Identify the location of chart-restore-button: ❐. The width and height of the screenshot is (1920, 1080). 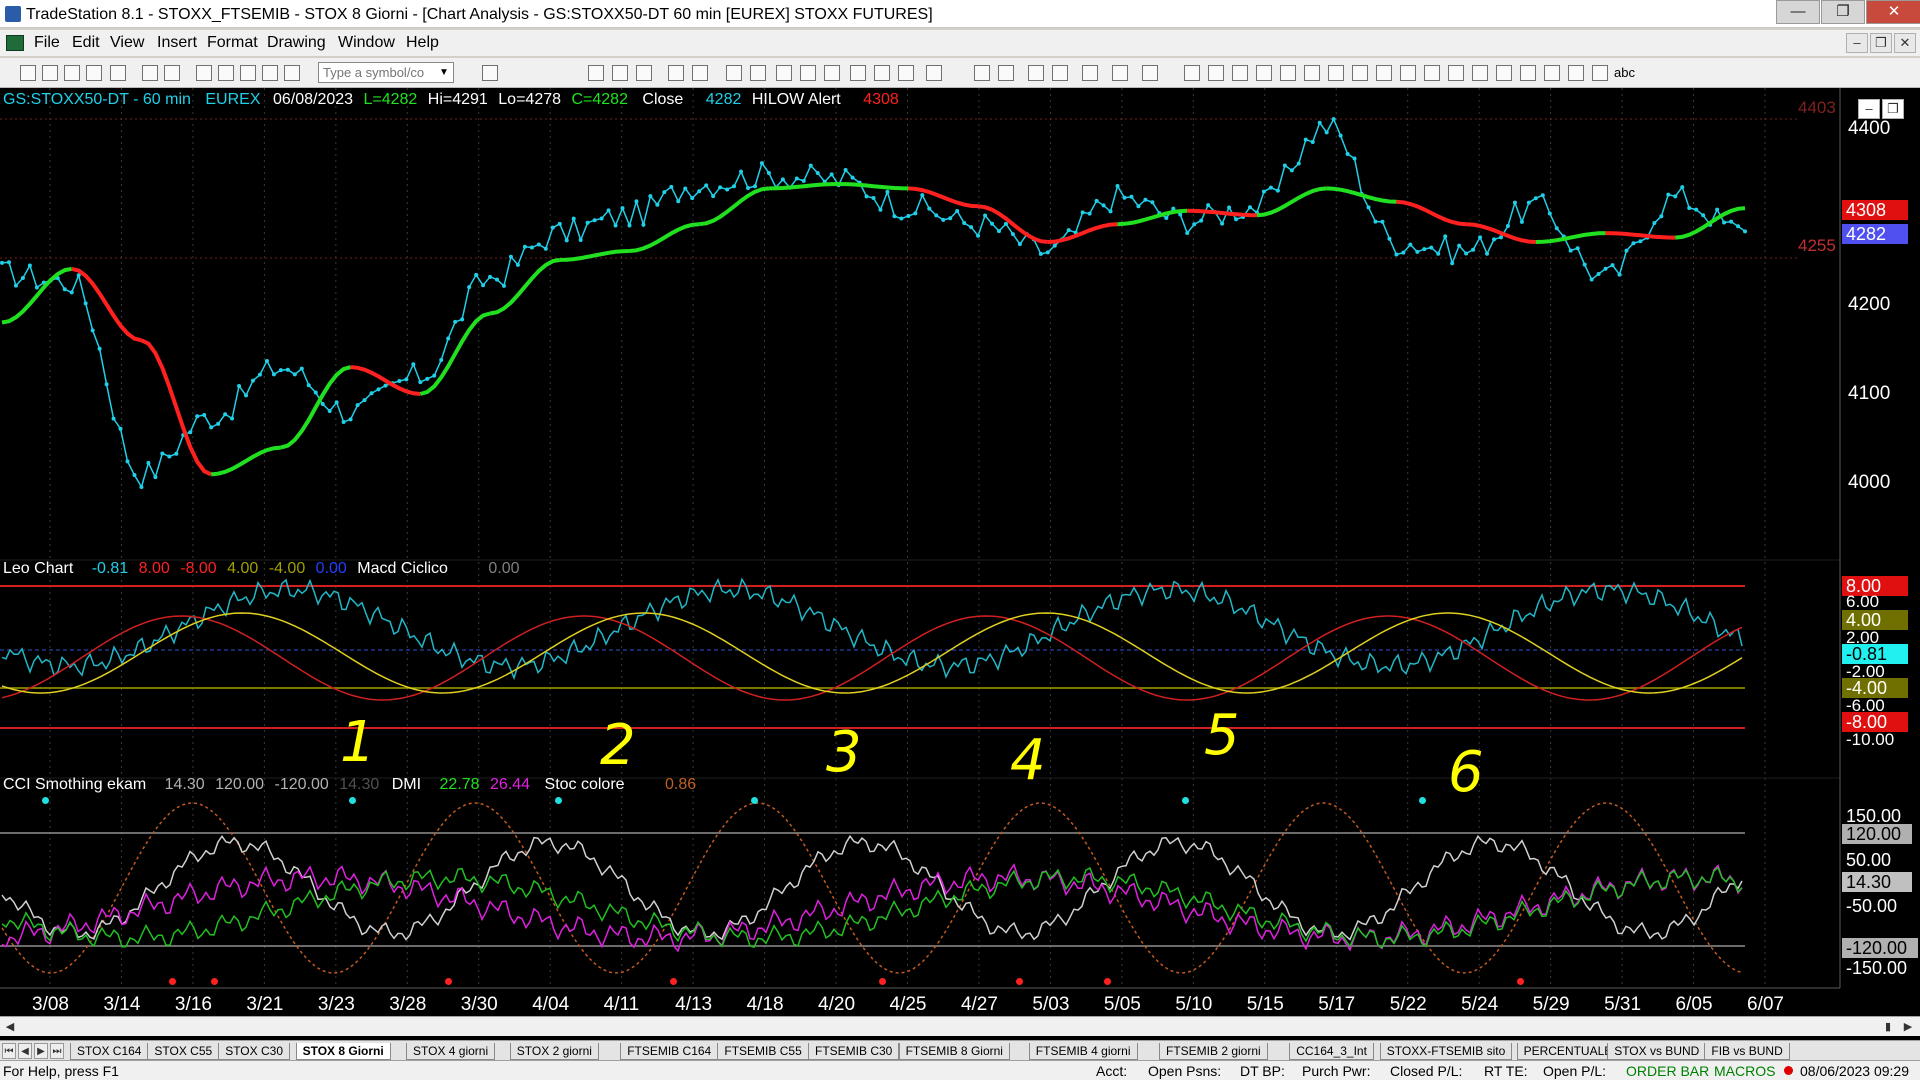
(1893, 109).